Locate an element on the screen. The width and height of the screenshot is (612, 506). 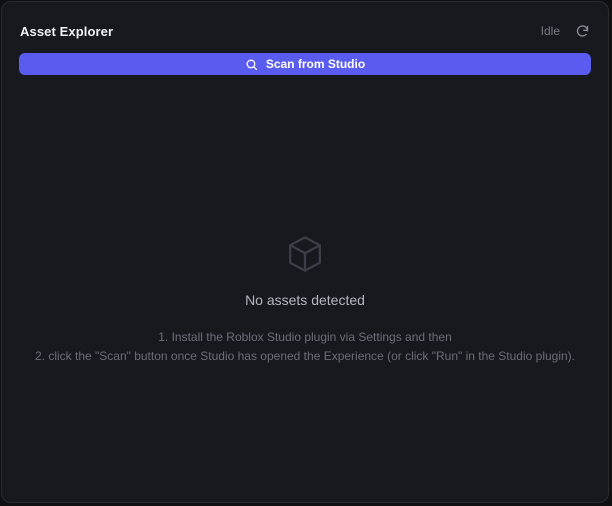
status-label: Idle is located at coordinates (550, 31).